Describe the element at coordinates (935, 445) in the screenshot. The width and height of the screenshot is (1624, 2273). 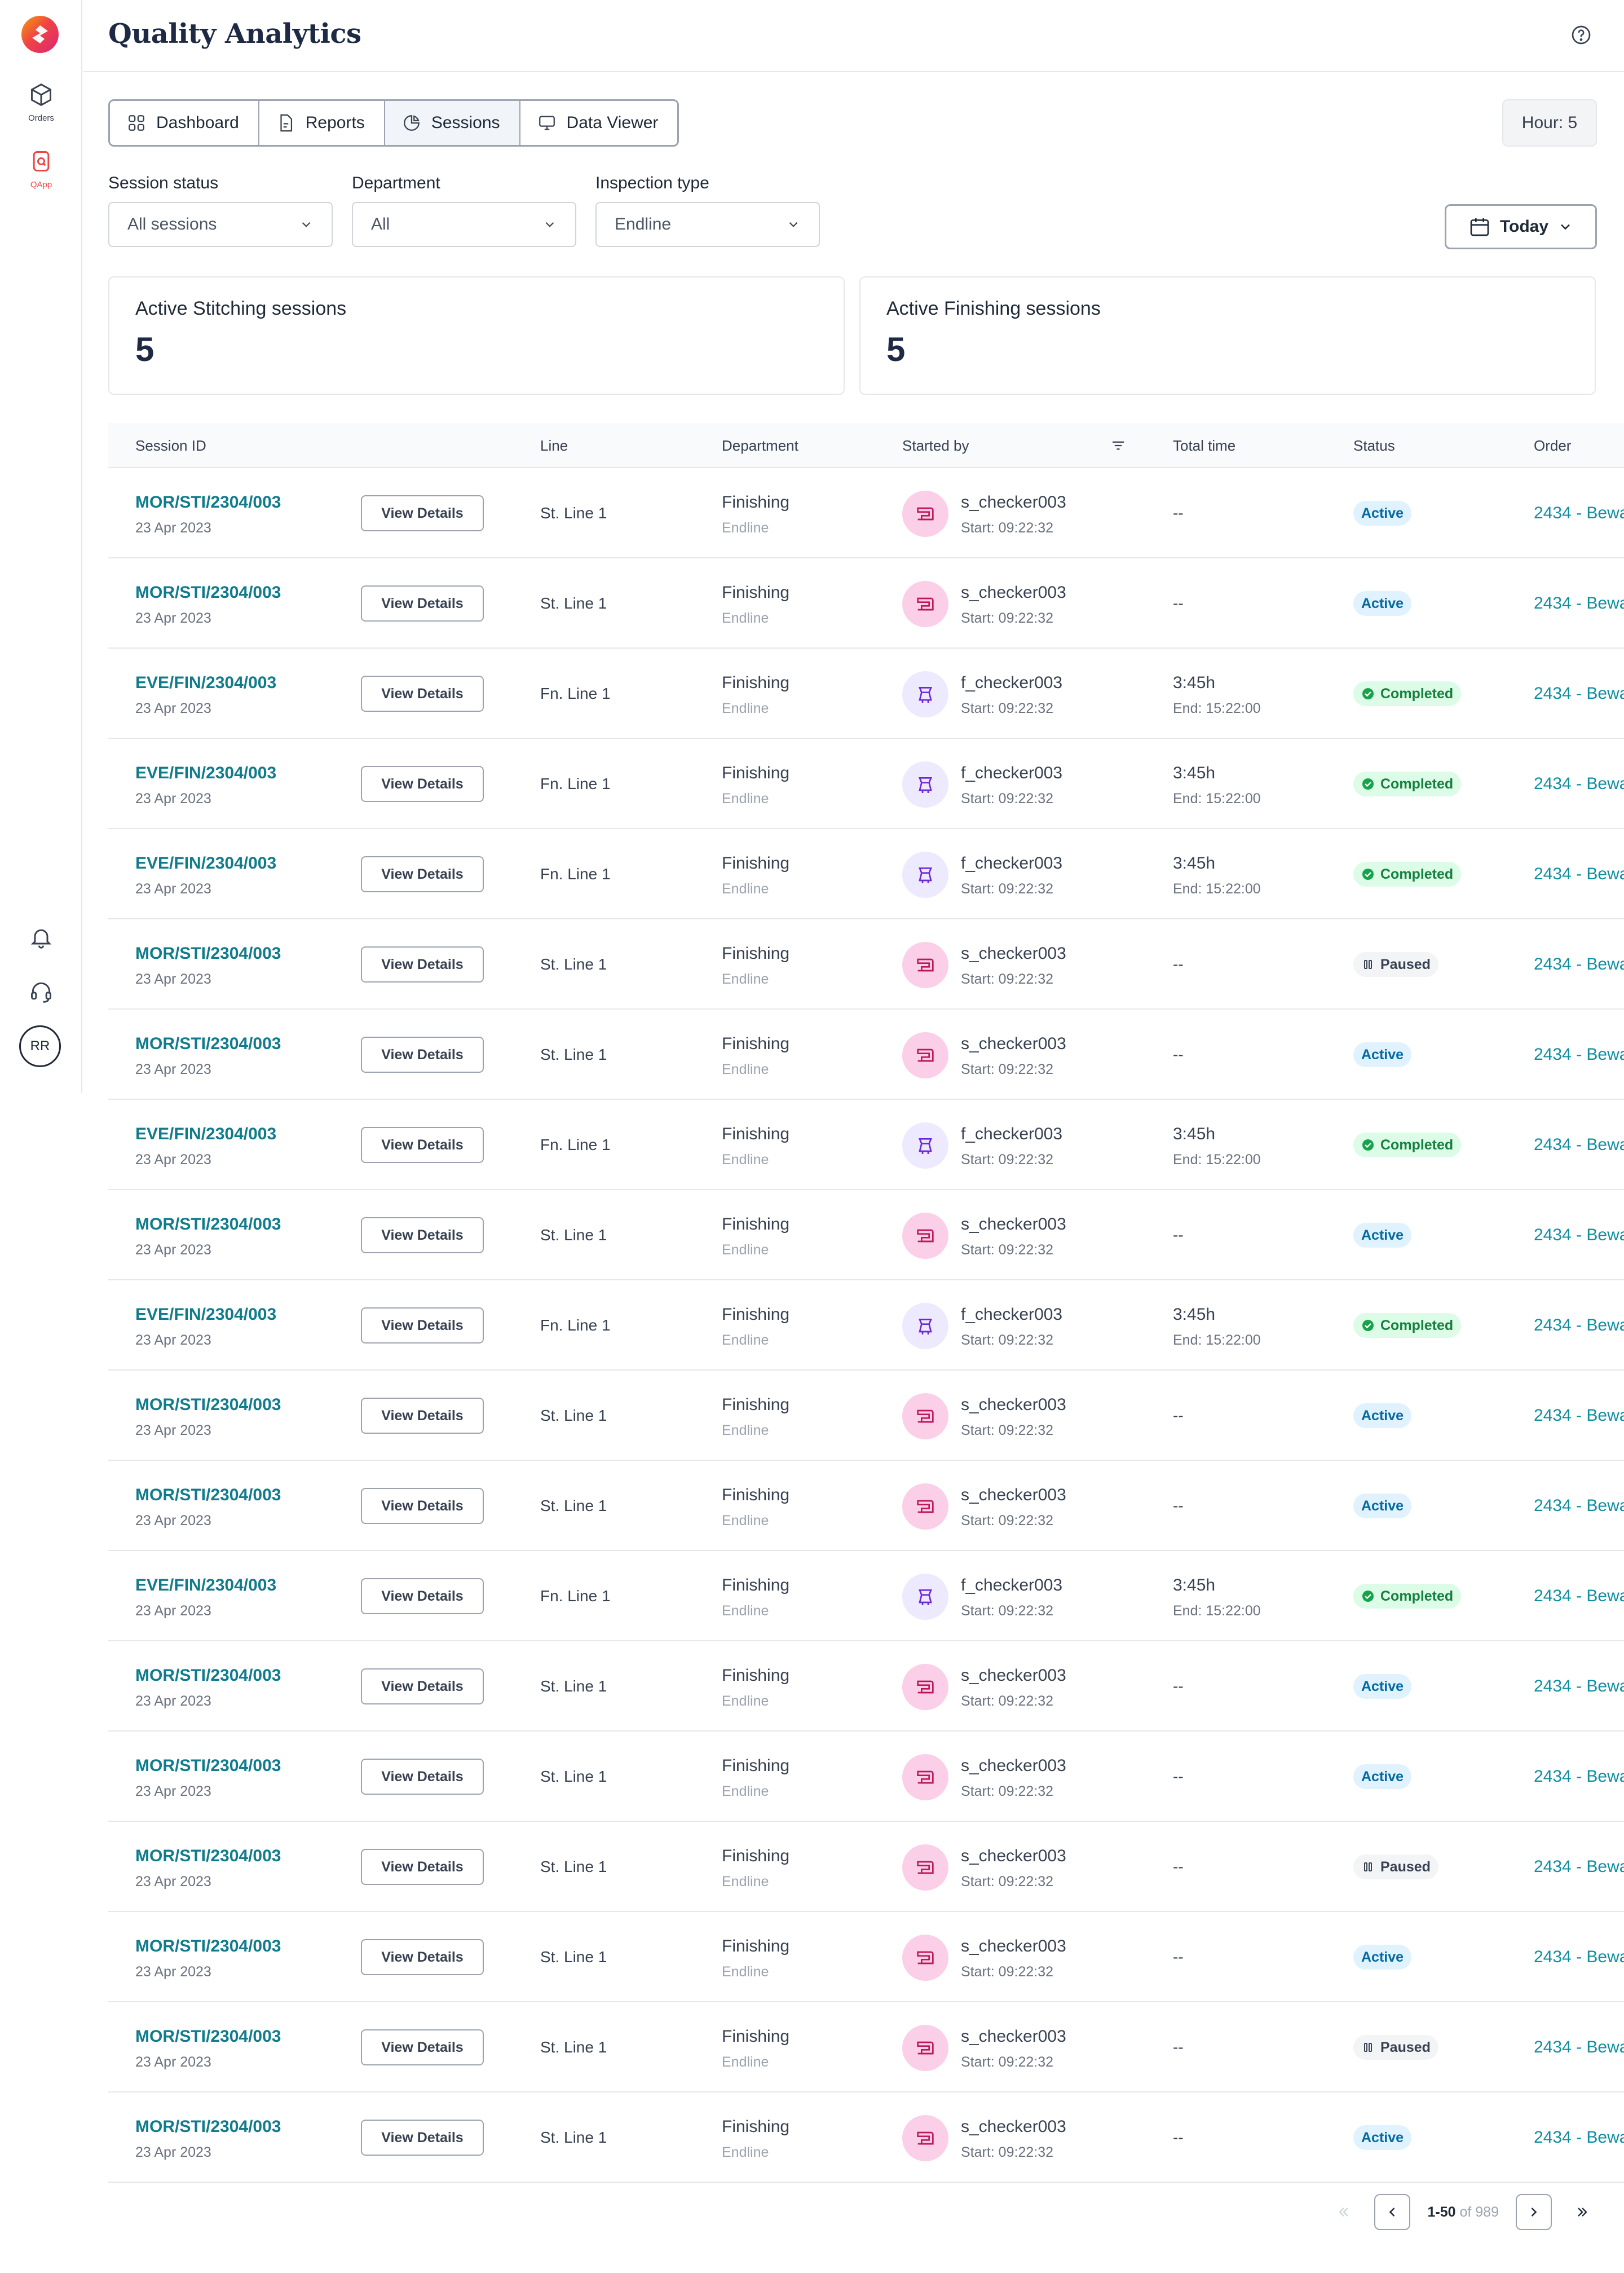
I see `column-header-started-by: Started by` at that location.